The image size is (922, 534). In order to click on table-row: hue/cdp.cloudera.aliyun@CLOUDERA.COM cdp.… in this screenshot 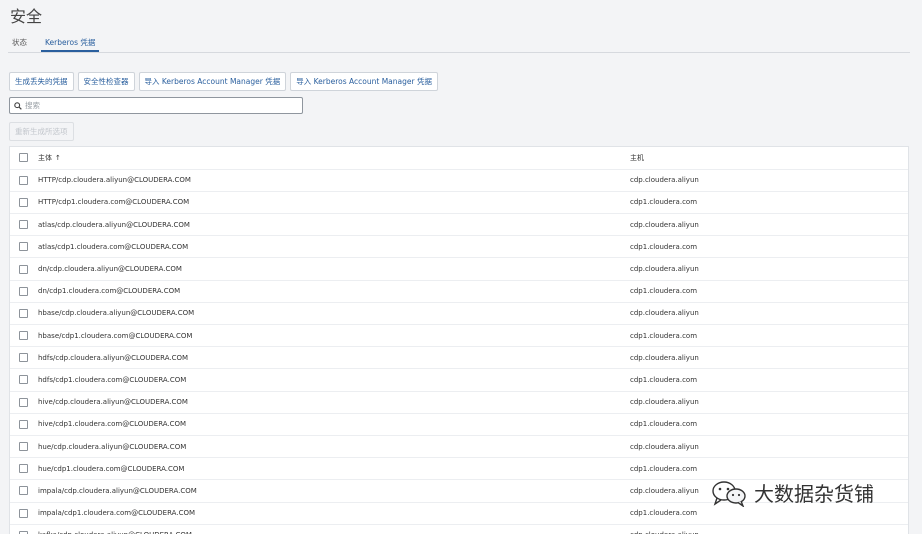, I will do `click(459, 447)`.